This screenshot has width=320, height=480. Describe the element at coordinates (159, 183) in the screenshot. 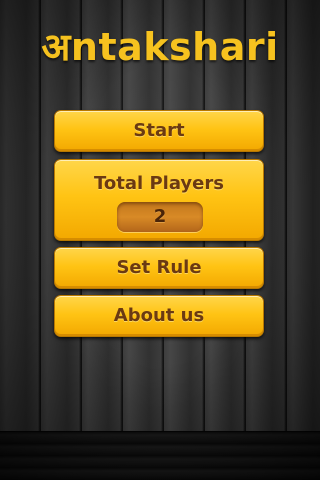

I see `total-players-label: Total Players` at that location.